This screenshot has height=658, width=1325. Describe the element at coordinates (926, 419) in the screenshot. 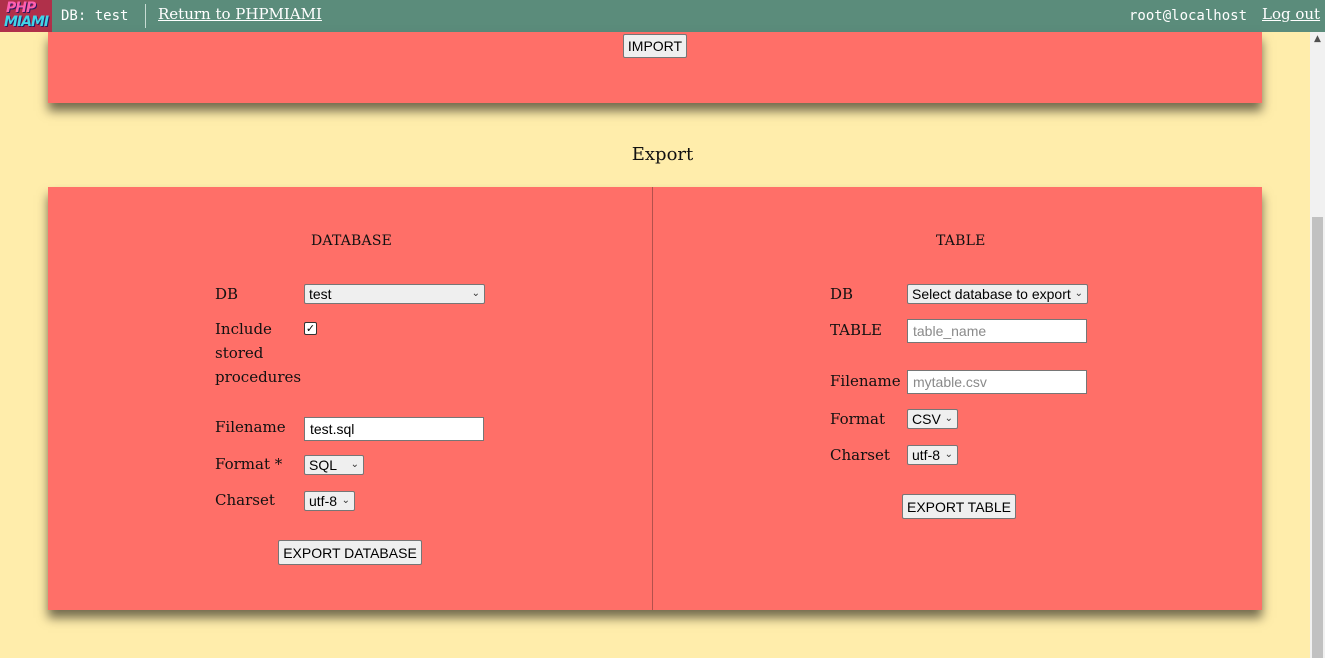

I see `table-format-value: CSV` at that location.